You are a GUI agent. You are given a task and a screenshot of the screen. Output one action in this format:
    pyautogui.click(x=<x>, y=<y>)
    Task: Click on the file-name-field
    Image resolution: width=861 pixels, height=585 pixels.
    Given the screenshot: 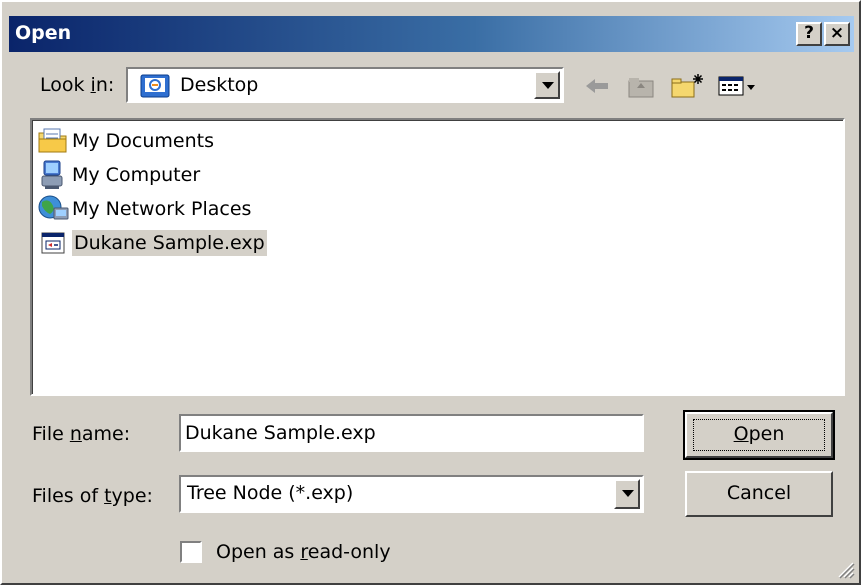 What is the action you would take?
    pyautogui.click(x=411, y=433)
    